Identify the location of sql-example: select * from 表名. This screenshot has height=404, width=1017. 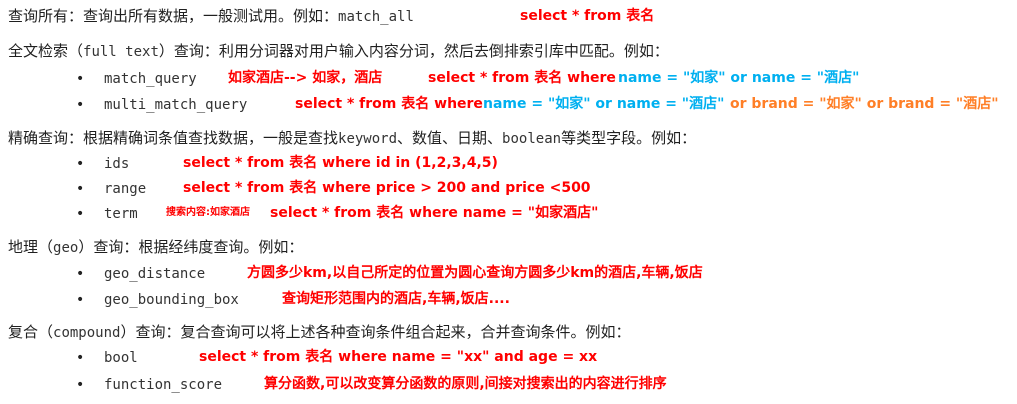
(587, 16).